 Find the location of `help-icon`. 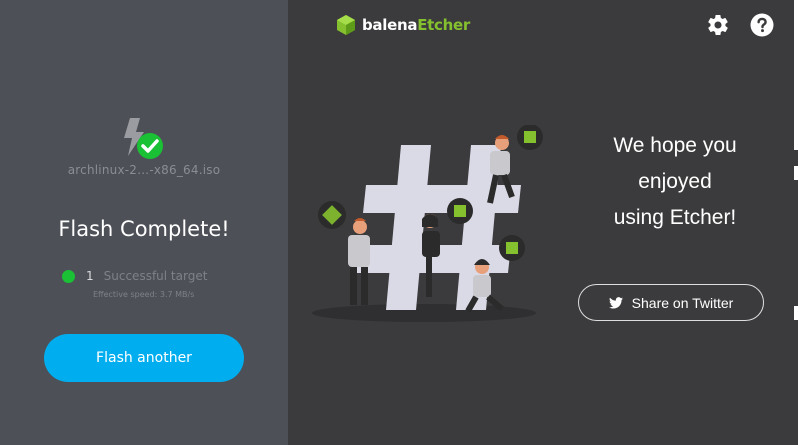

help-icon is located at coordinates (762, 25).